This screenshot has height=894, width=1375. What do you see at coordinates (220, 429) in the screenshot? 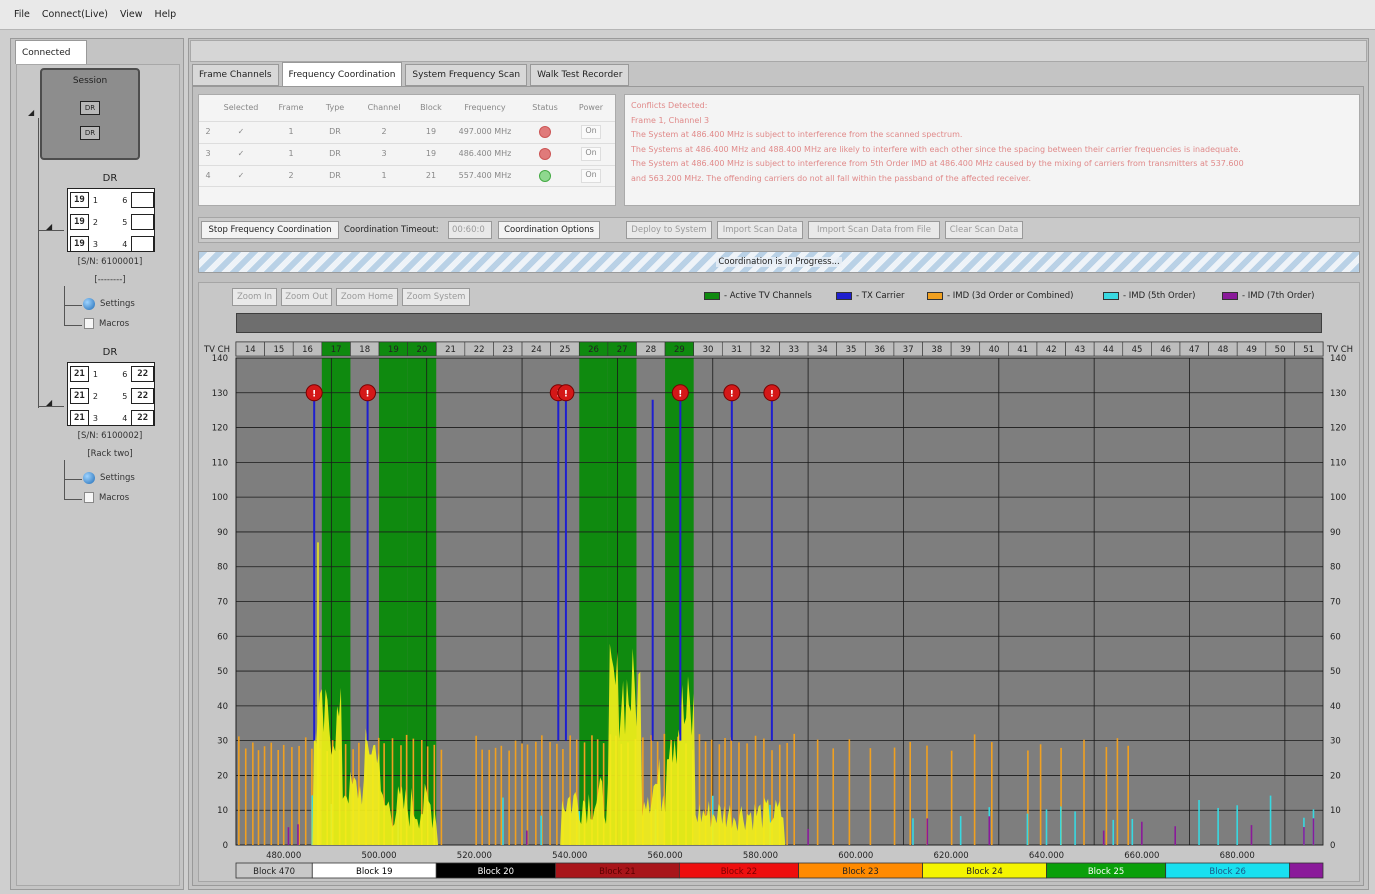
I see `y-tick-label-left: 120` at bounding box center [220, 429].